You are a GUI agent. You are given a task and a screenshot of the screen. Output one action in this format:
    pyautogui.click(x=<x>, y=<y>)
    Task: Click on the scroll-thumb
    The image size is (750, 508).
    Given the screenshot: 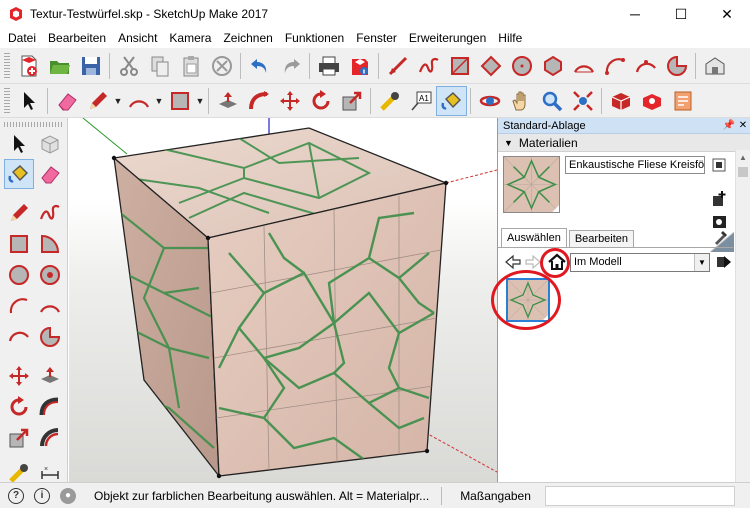 What is the action you would take?
    pyautogui.click(x=743, y=172)
    